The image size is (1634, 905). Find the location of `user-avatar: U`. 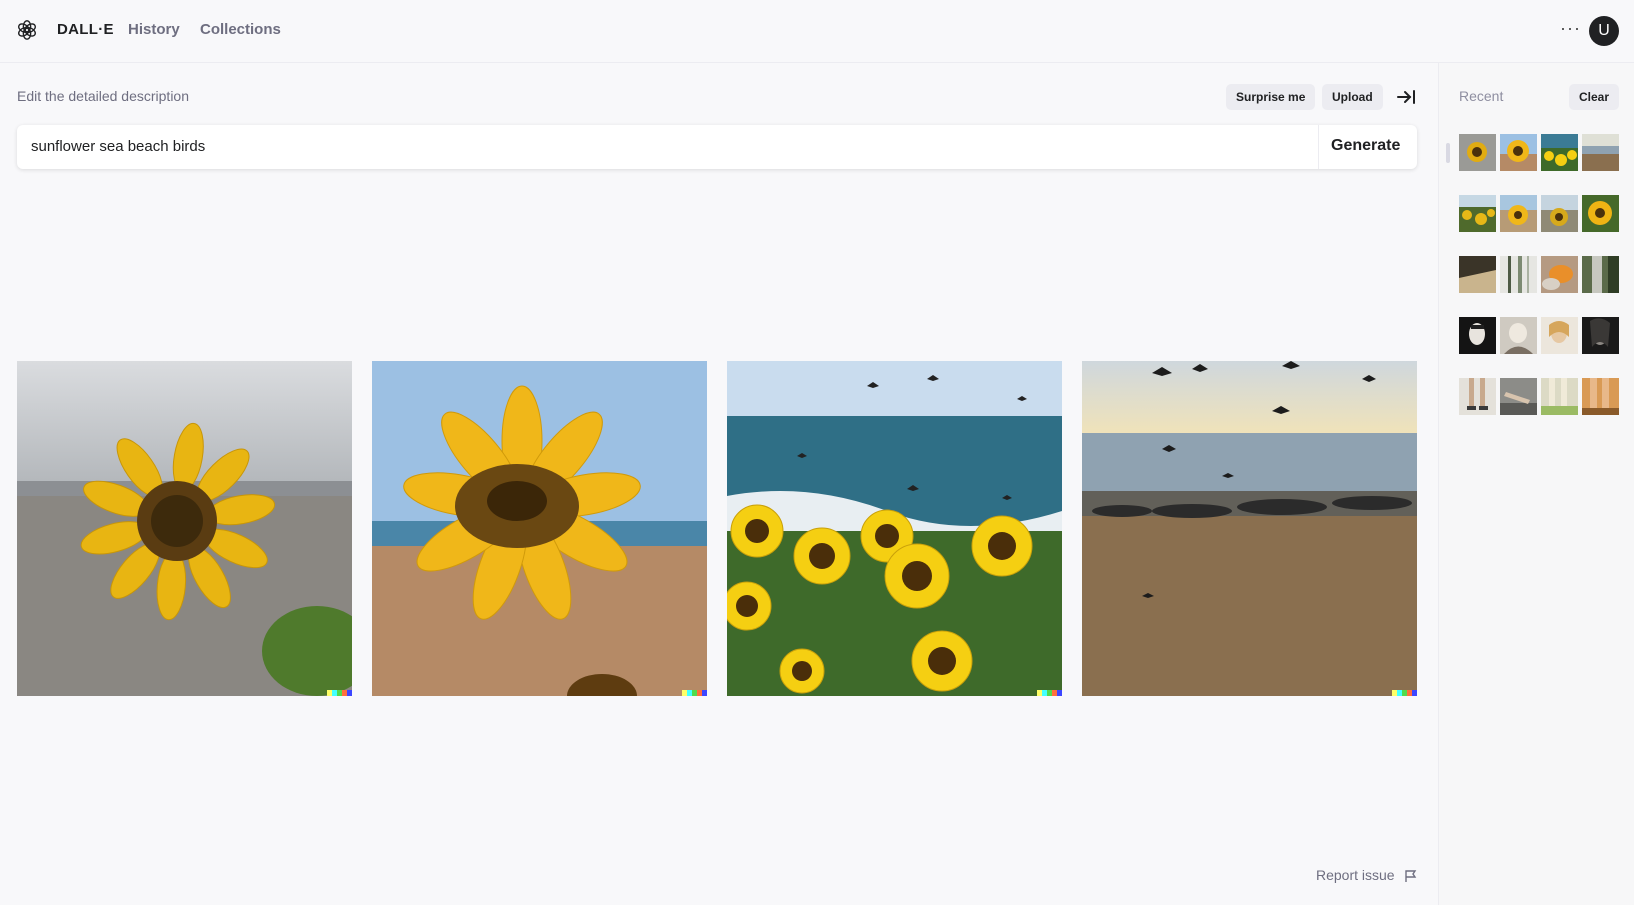

user-avatar: U is located at coordinates (1604, 31).